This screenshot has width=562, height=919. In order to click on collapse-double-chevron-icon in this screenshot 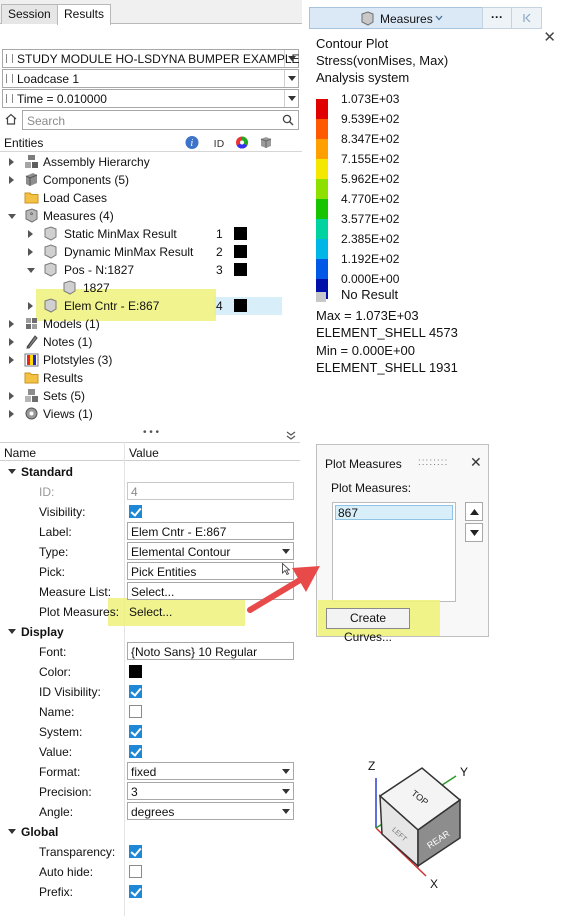, I will do `click(291, 435)`.